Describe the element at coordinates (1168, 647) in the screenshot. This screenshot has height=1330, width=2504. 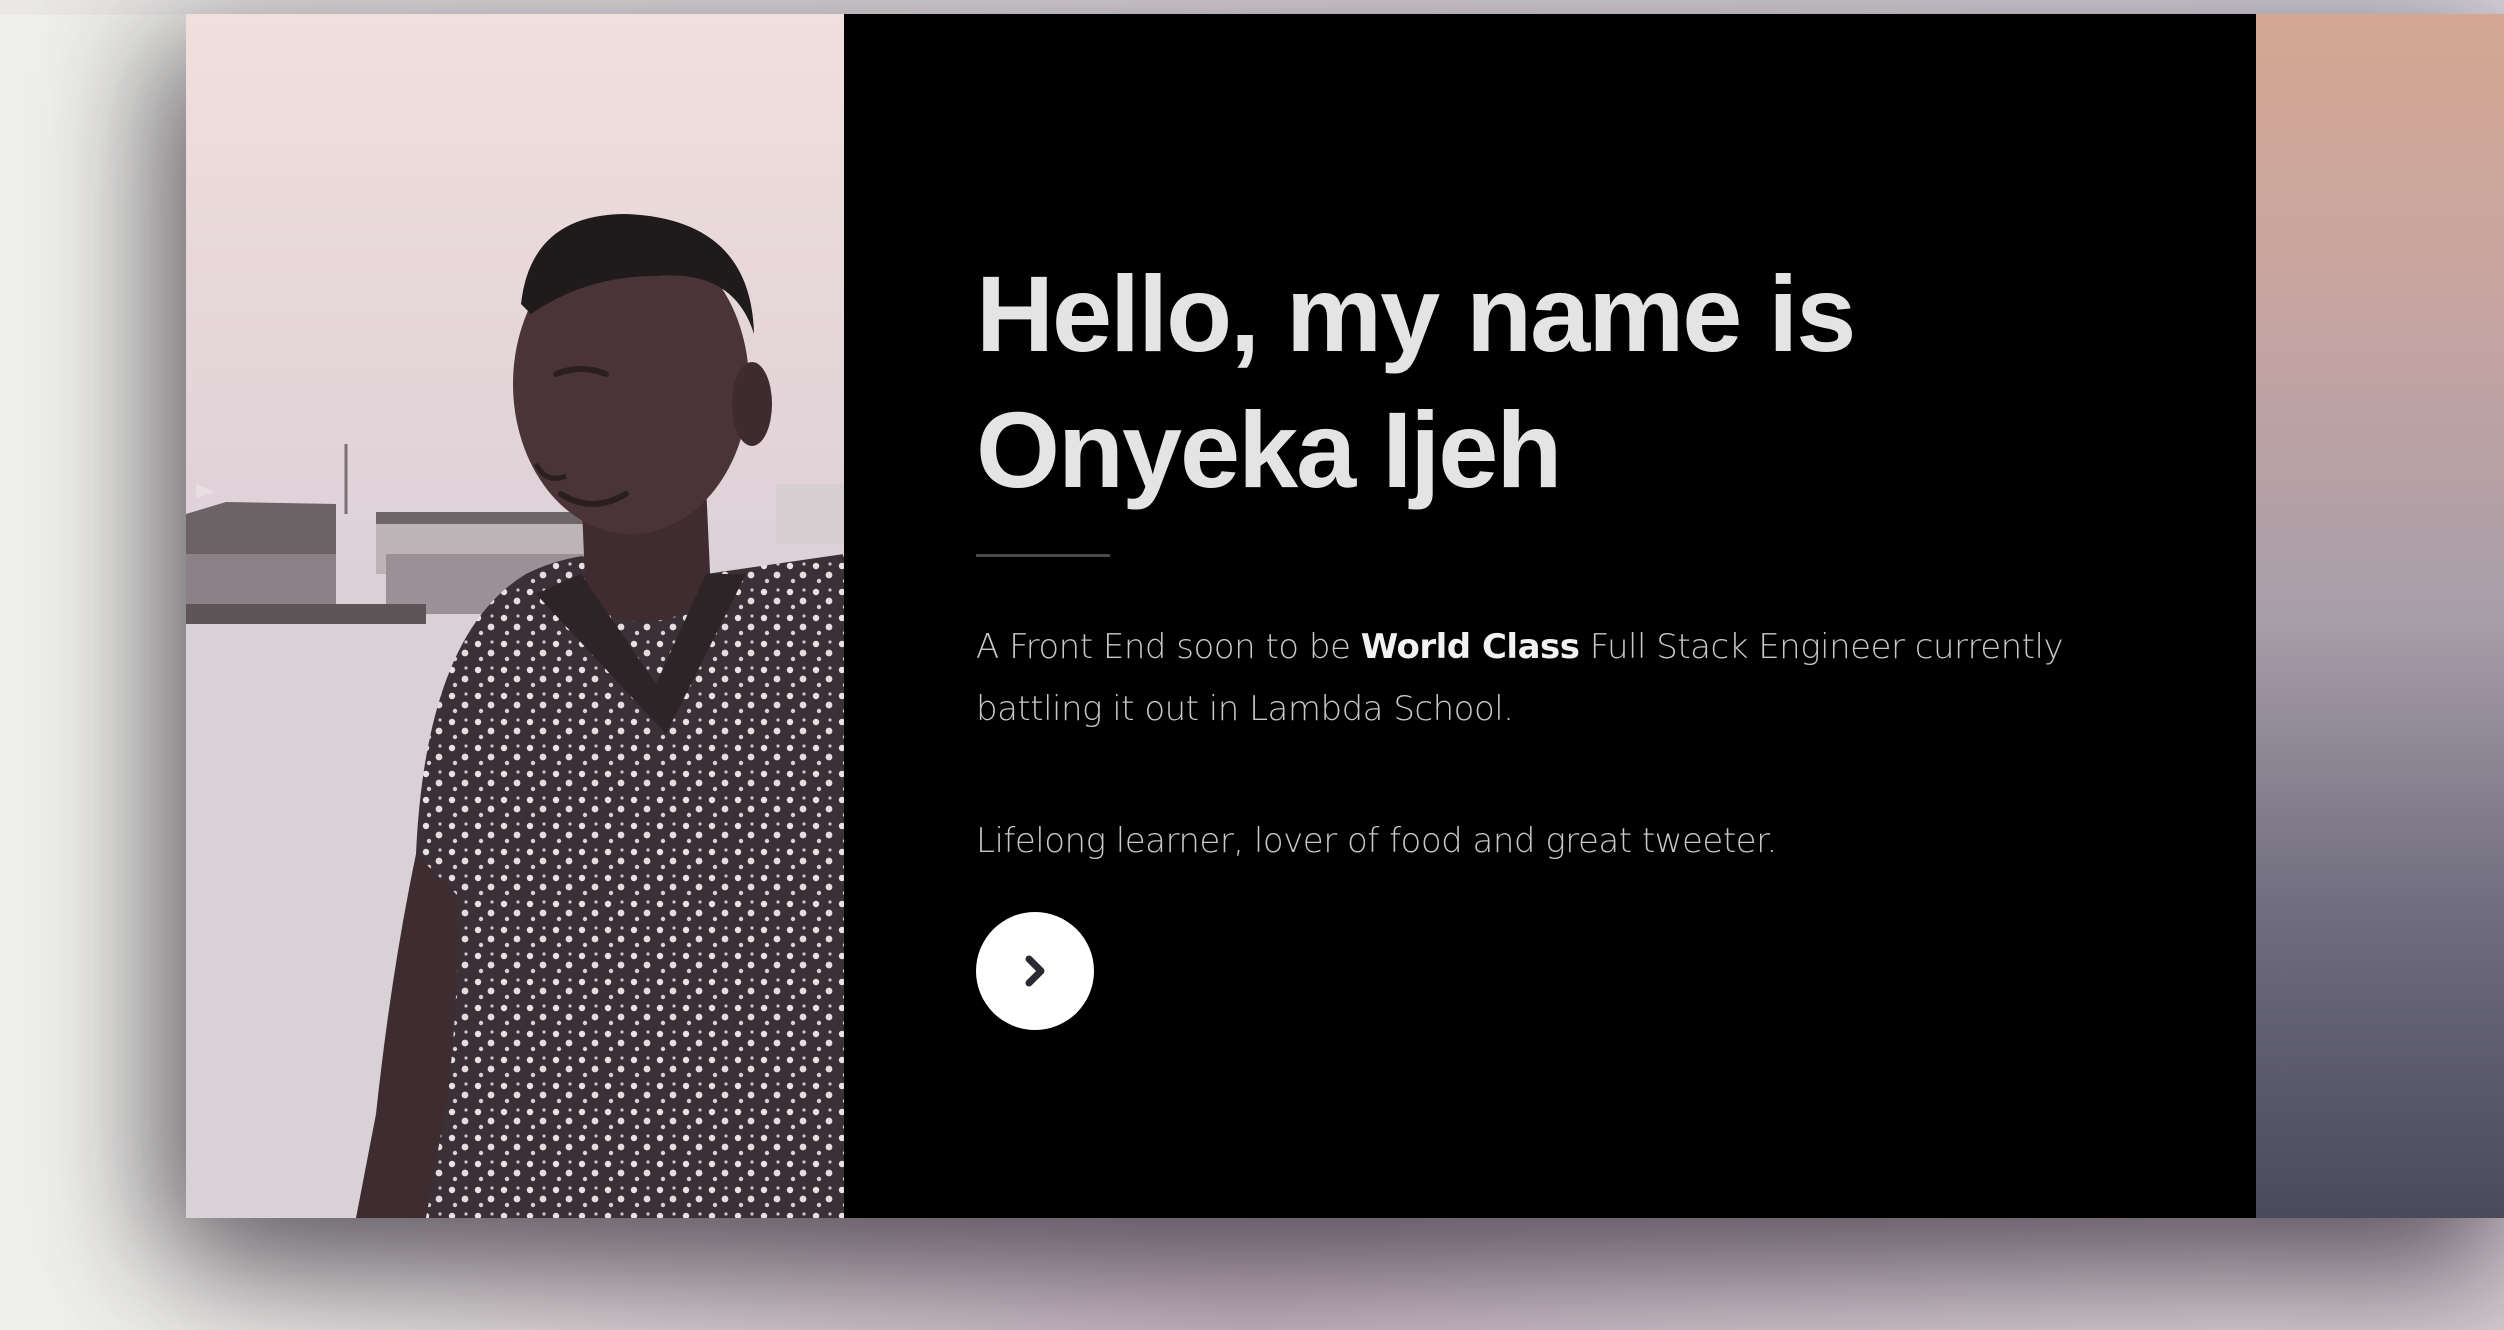
I see `intro-text-start: A Front End soon to be` at that location.